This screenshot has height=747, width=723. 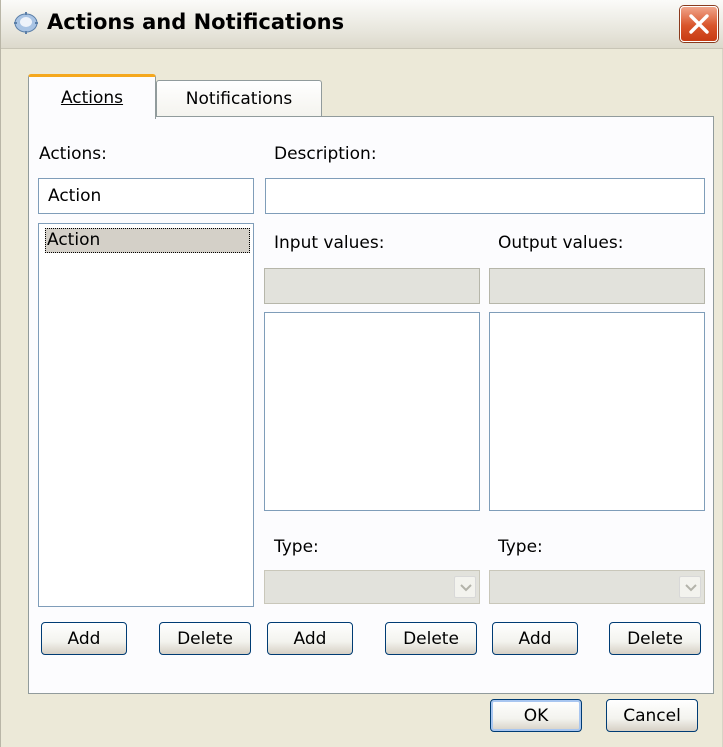 What do you see at coordinates (329, 243) in the screenshot?
I see `input-values-label: Input values:` at bounding box center [329, 243].